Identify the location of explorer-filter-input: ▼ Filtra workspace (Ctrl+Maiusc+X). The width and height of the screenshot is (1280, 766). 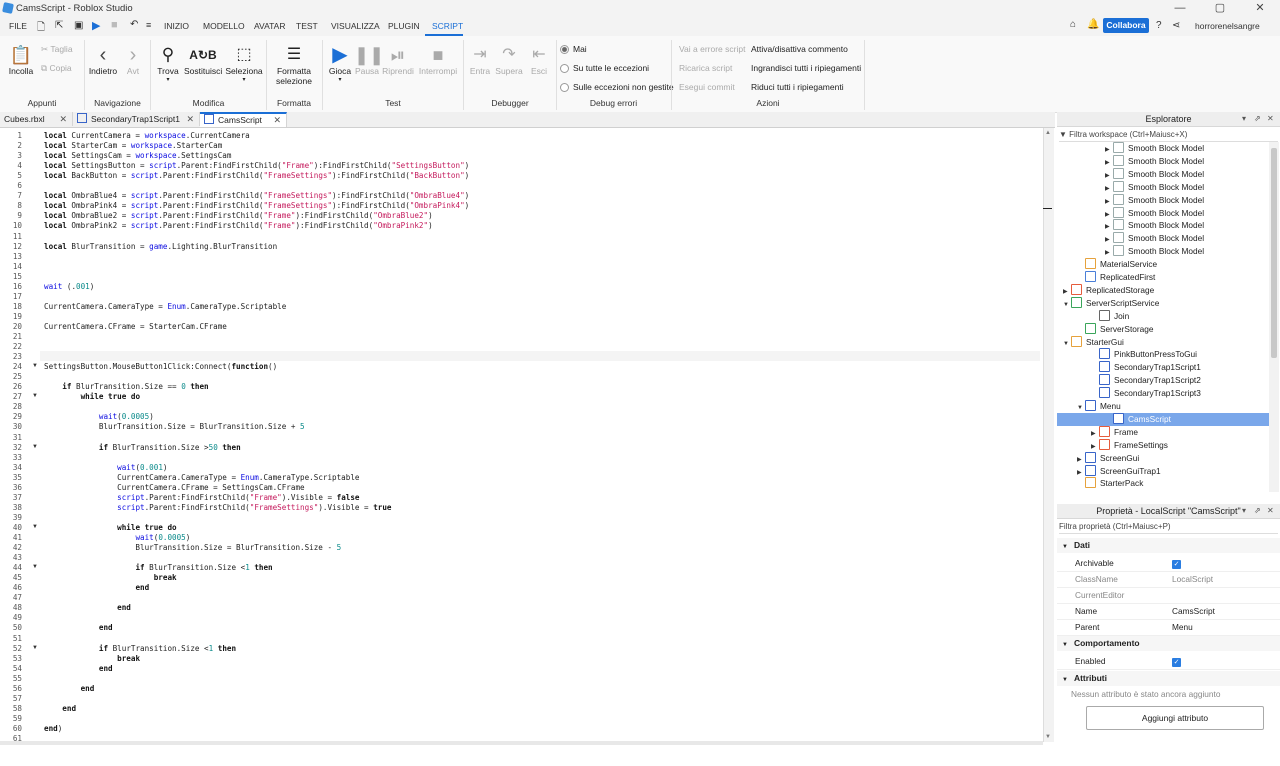
(1168, 135).